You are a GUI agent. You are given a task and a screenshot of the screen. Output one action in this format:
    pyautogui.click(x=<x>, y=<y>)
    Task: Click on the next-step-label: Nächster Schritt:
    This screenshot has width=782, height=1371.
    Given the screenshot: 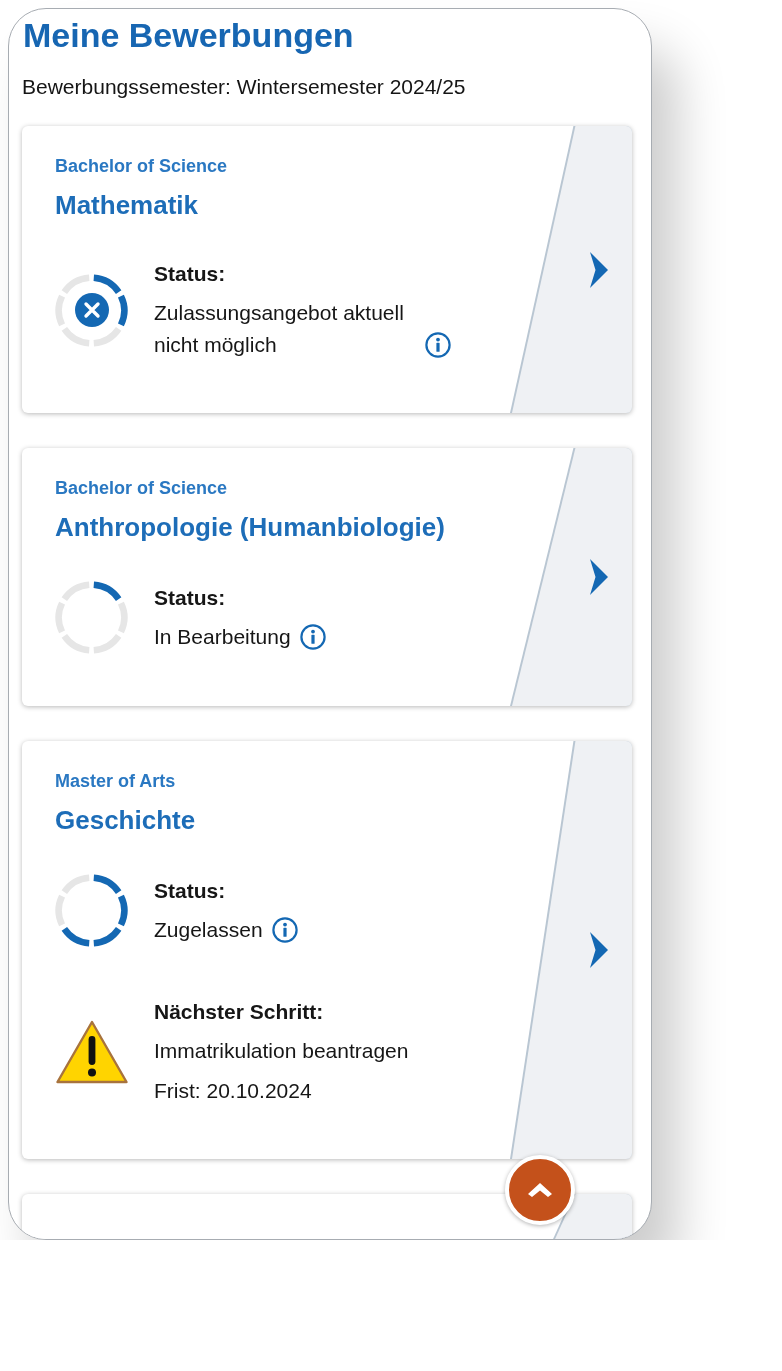 What is the action you would take?
    pyautogui.click(x=239, y=1012)
    